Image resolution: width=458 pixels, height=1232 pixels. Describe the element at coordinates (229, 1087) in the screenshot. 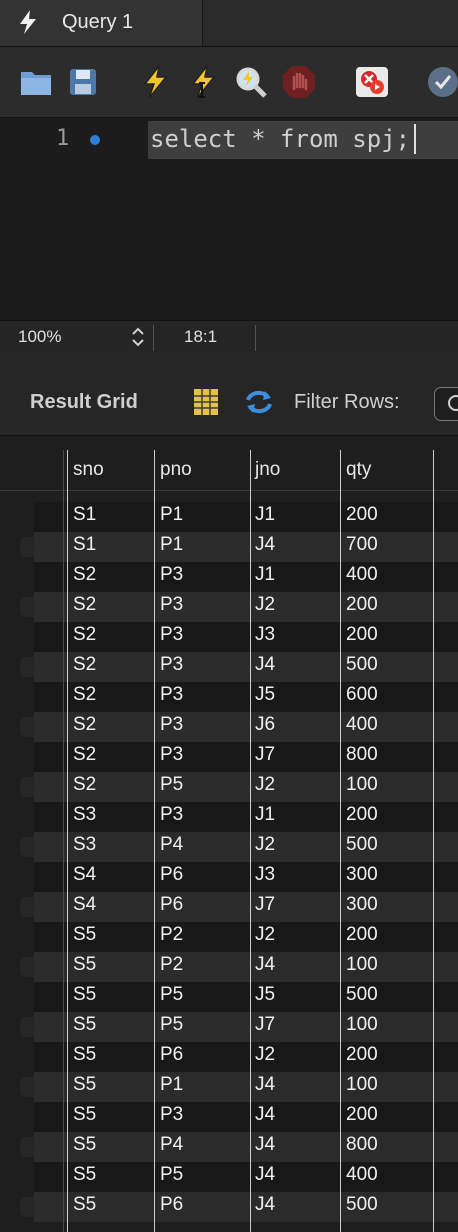

I see `table-row: S5 P1 J4 100` at that location.